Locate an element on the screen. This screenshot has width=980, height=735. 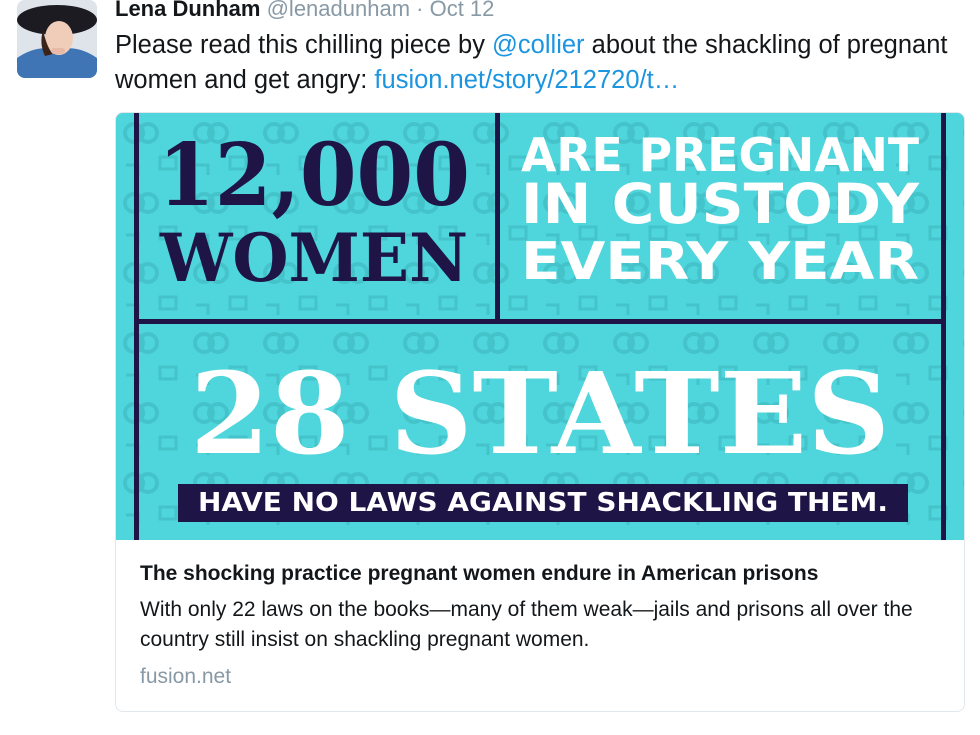
author-handle: @lenadunham is located at coordinates (338, 10).